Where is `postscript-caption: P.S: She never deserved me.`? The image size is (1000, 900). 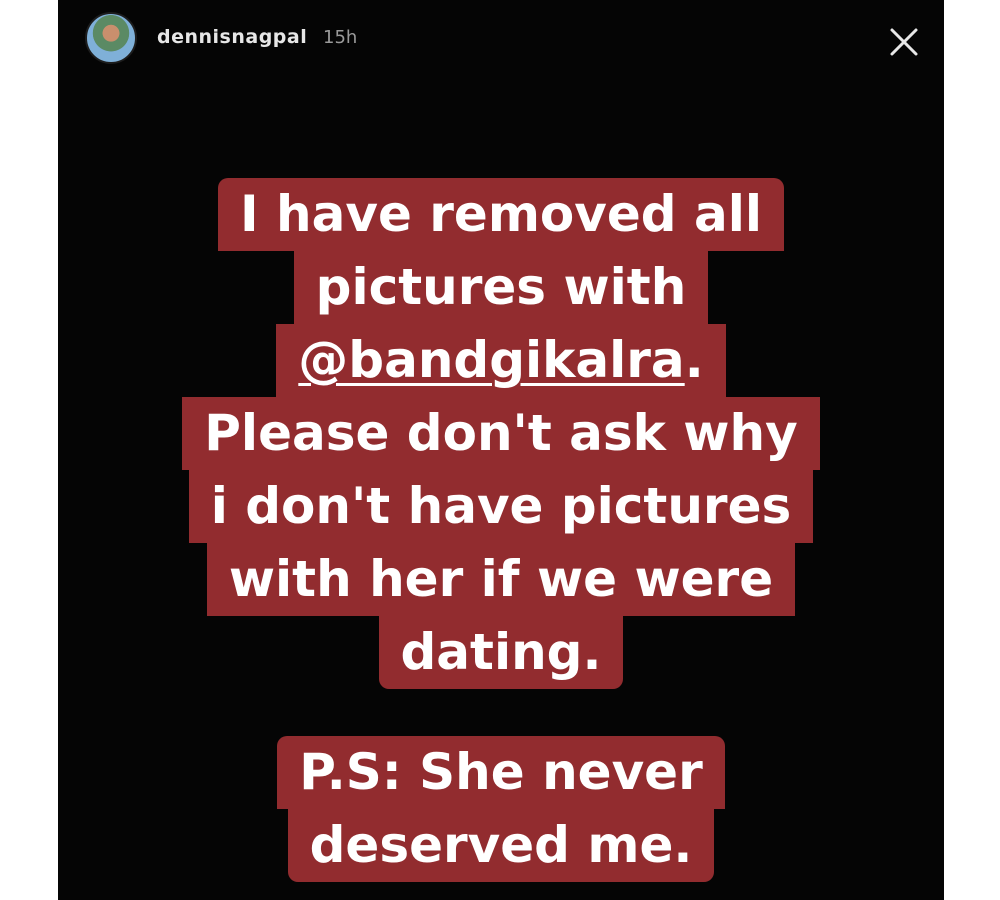
postscript-caption: P.S: She never deserved me. is located at coordinates (501, 809).